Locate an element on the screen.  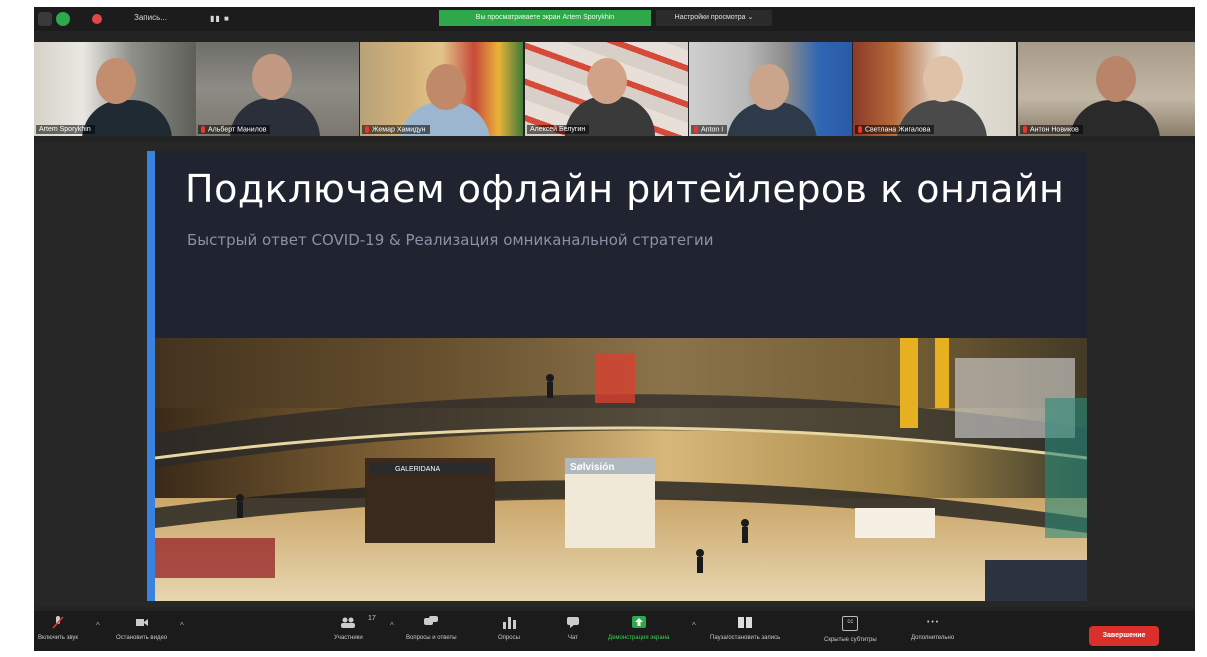
participant-name: Антон Новиков is located at coordinates (1051, 129).